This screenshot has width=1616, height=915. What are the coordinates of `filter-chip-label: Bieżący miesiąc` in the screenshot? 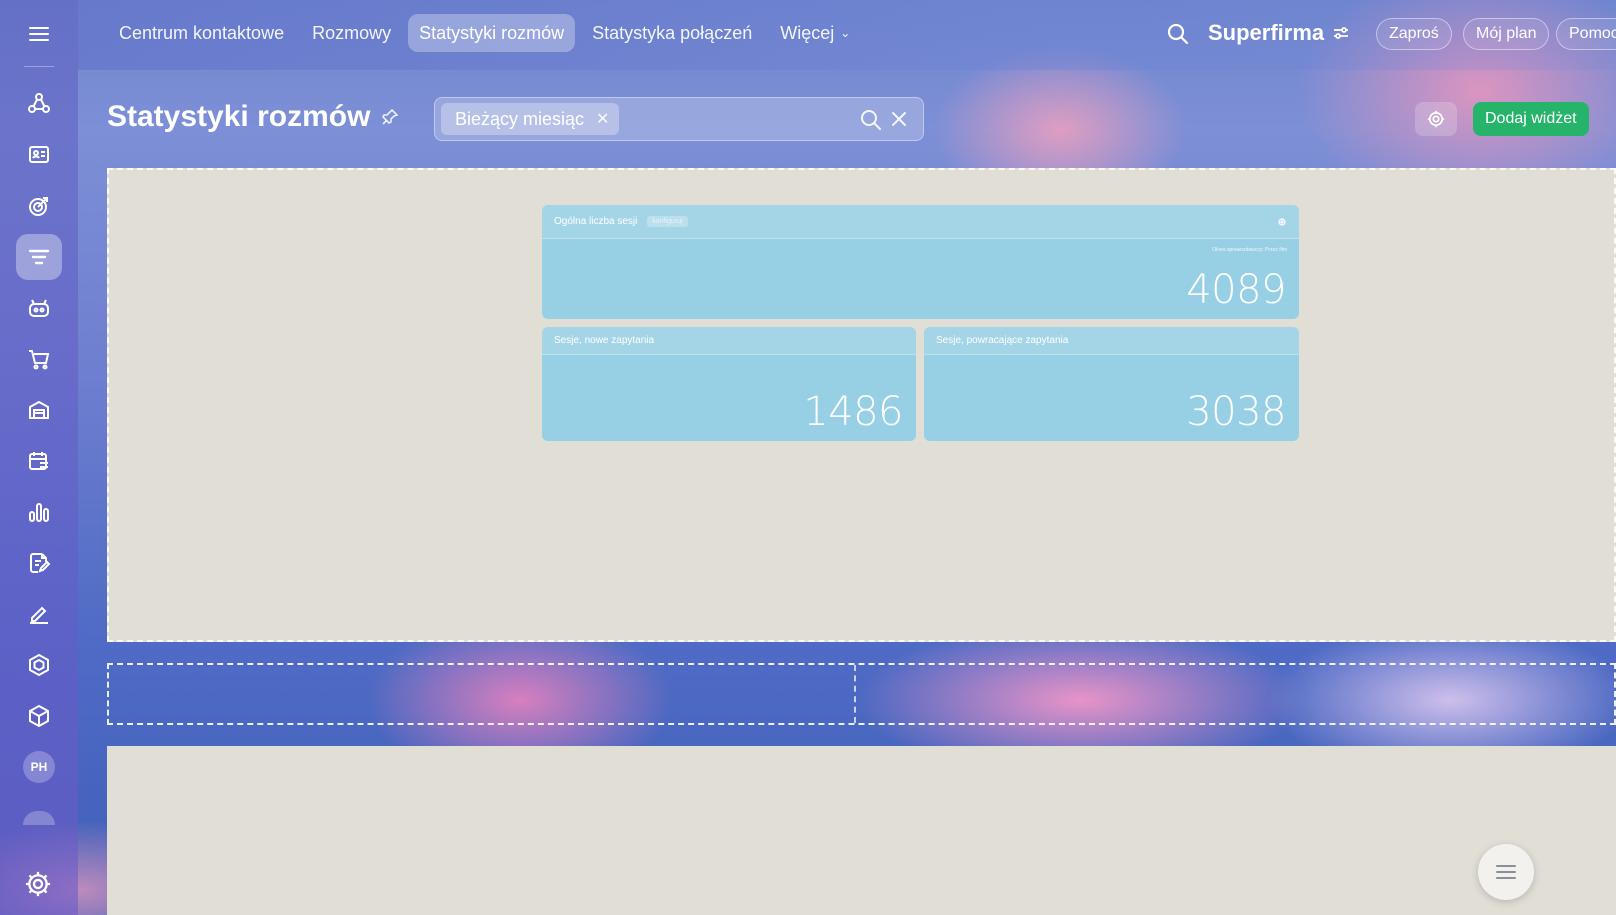 It's located at (520, 118).